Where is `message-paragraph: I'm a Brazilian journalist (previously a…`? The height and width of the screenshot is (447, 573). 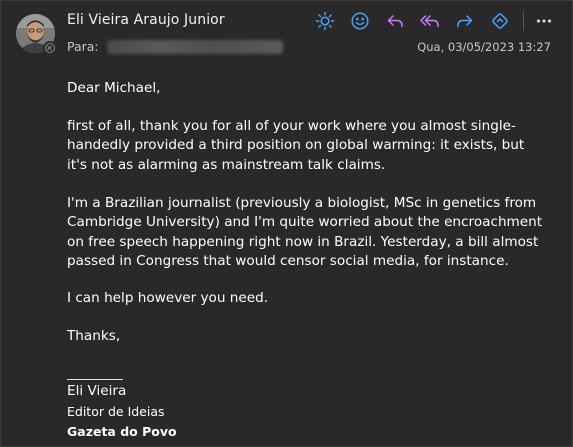 message-paragraph: I'm a Brazilian journalist (previously a… is located at coordinates (305, 232).